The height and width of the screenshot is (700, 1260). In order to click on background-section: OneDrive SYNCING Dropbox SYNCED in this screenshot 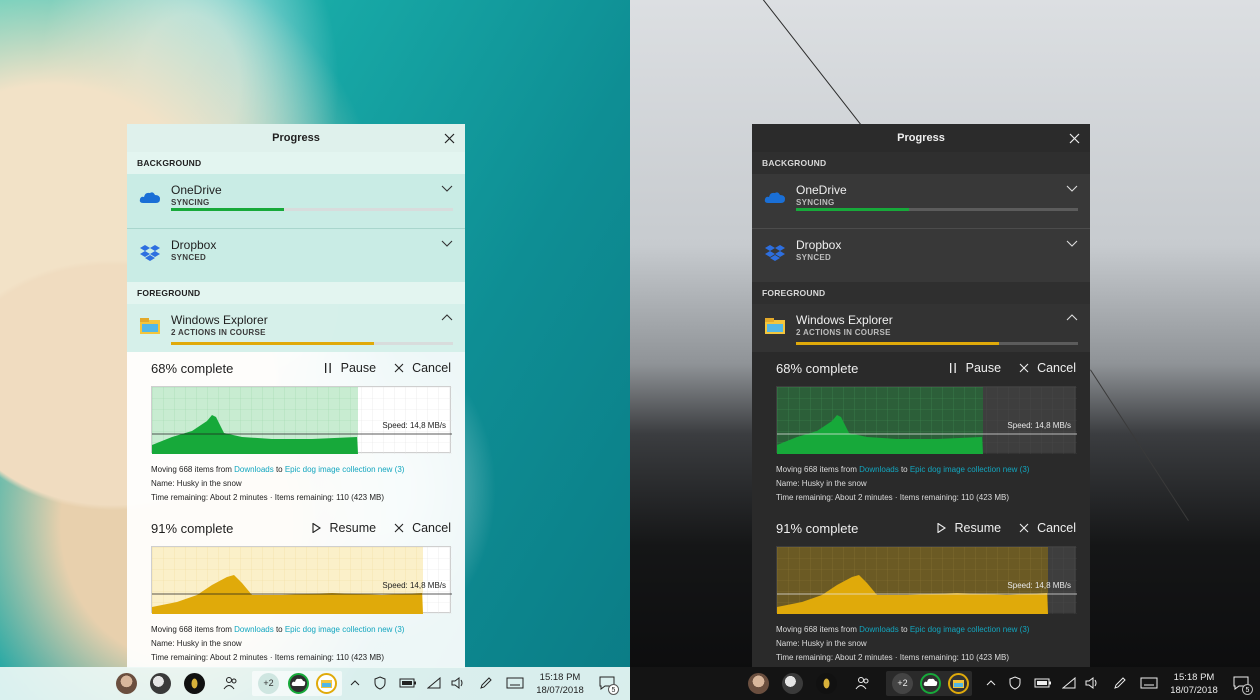, I will do `click(921, 228)`.